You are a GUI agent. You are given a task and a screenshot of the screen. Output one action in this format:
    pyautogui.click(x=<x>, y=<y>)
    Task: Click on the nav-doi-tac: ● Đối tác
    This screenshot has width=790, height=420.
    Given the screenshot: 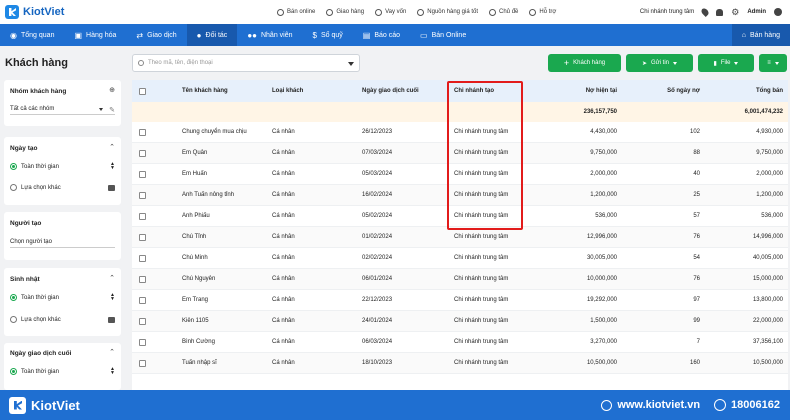 What is the action you would take?
    pyautogui.click(x=212, y=35)
    